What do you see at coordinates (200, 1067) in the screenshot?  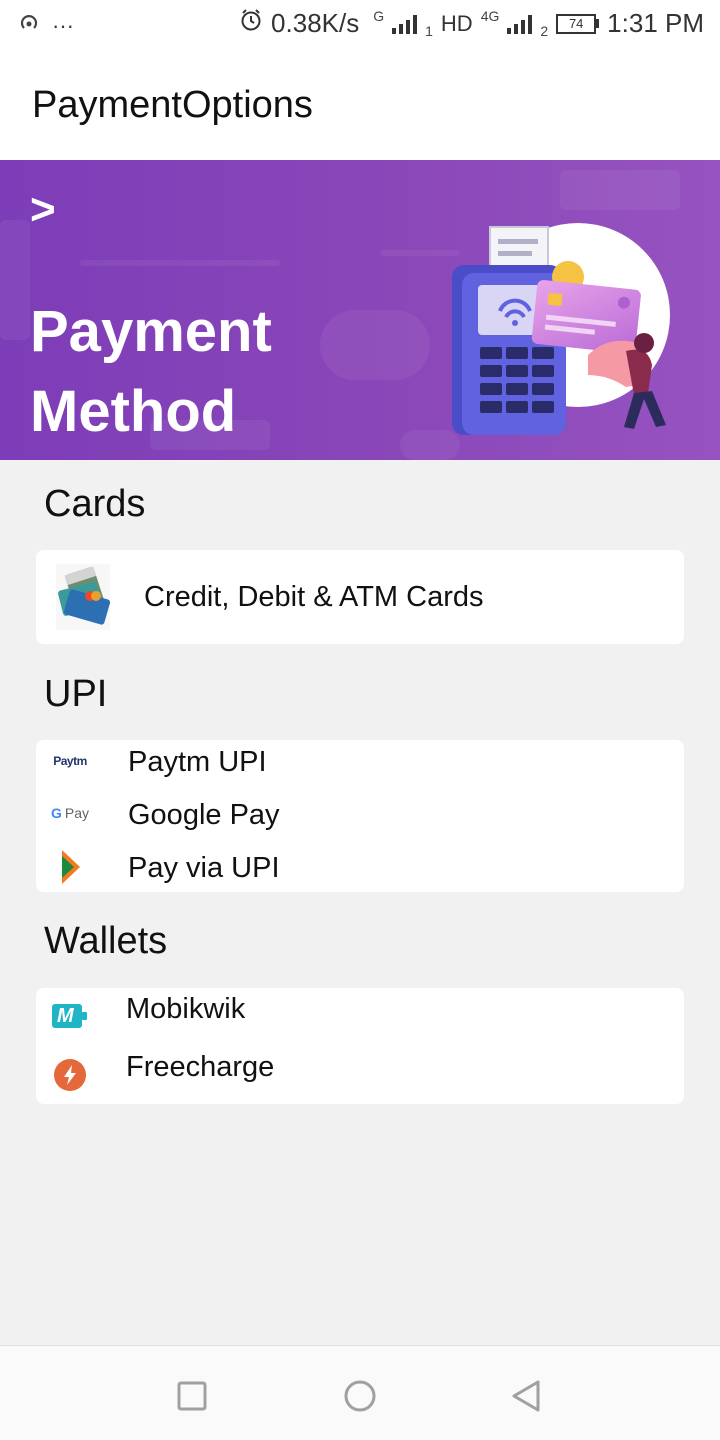 I see `list-item-label: Freecharge` at bounding box center [200, 1067].